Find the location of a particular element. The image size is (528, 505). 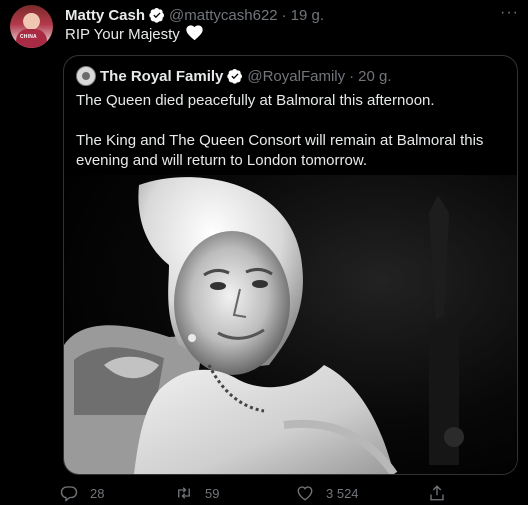

quoted-author-handle: @RoyalFamily is located at coordinates (296, 76).